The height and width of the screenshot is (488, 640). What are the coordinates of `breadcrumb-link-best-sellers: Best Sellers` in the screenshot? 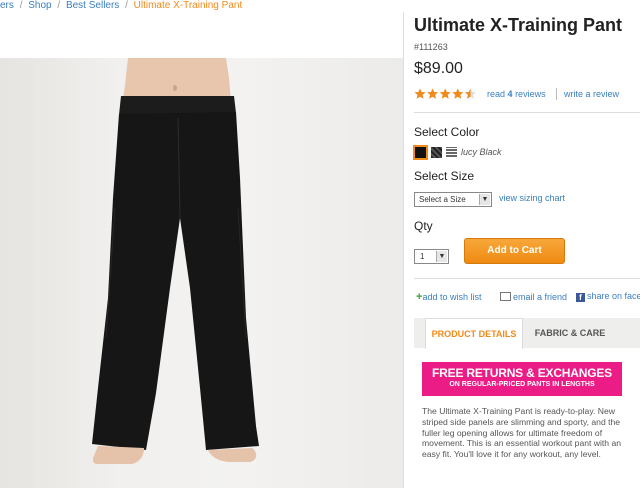 It's located at (92, 5).